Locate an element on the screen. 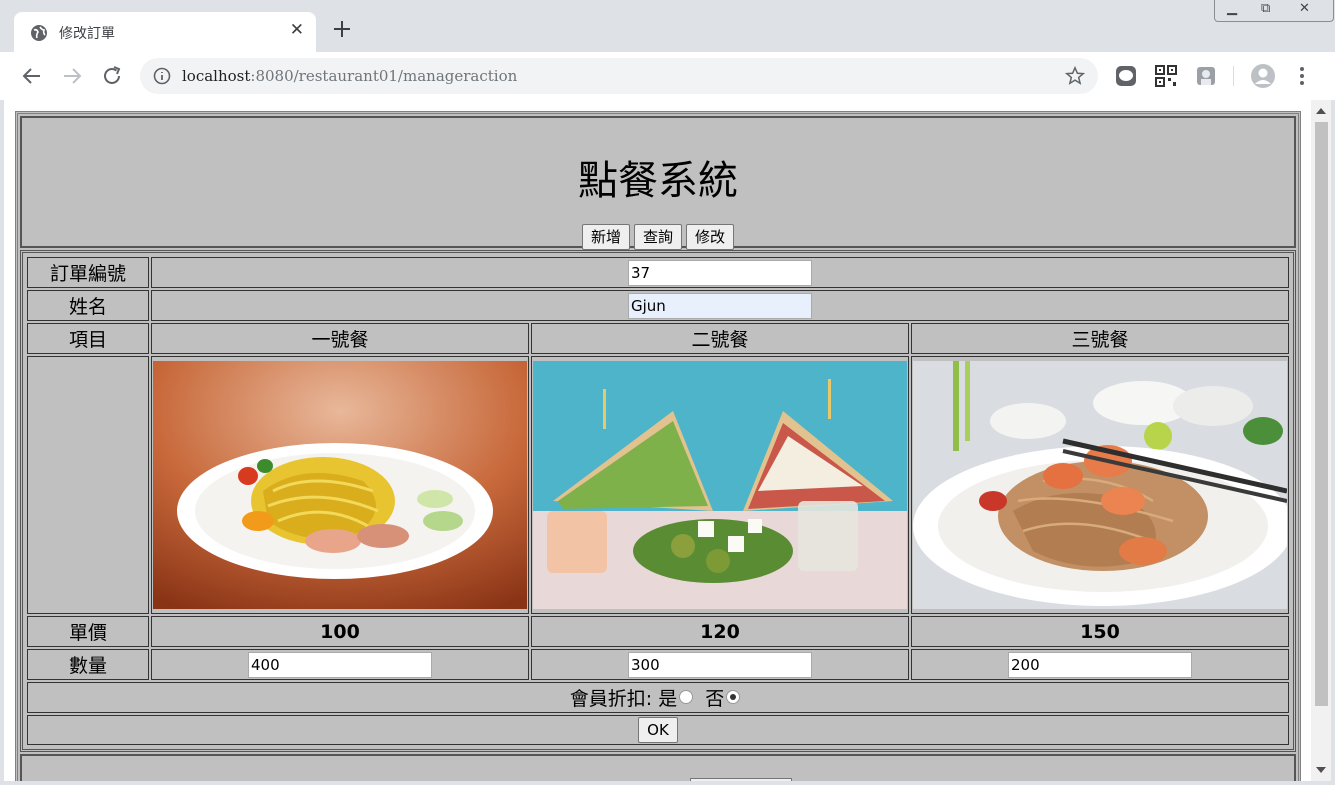 Image resolution: width=1335 pixels, height=785 pixels. price-2: 120 is located at coordinates (720, 631).